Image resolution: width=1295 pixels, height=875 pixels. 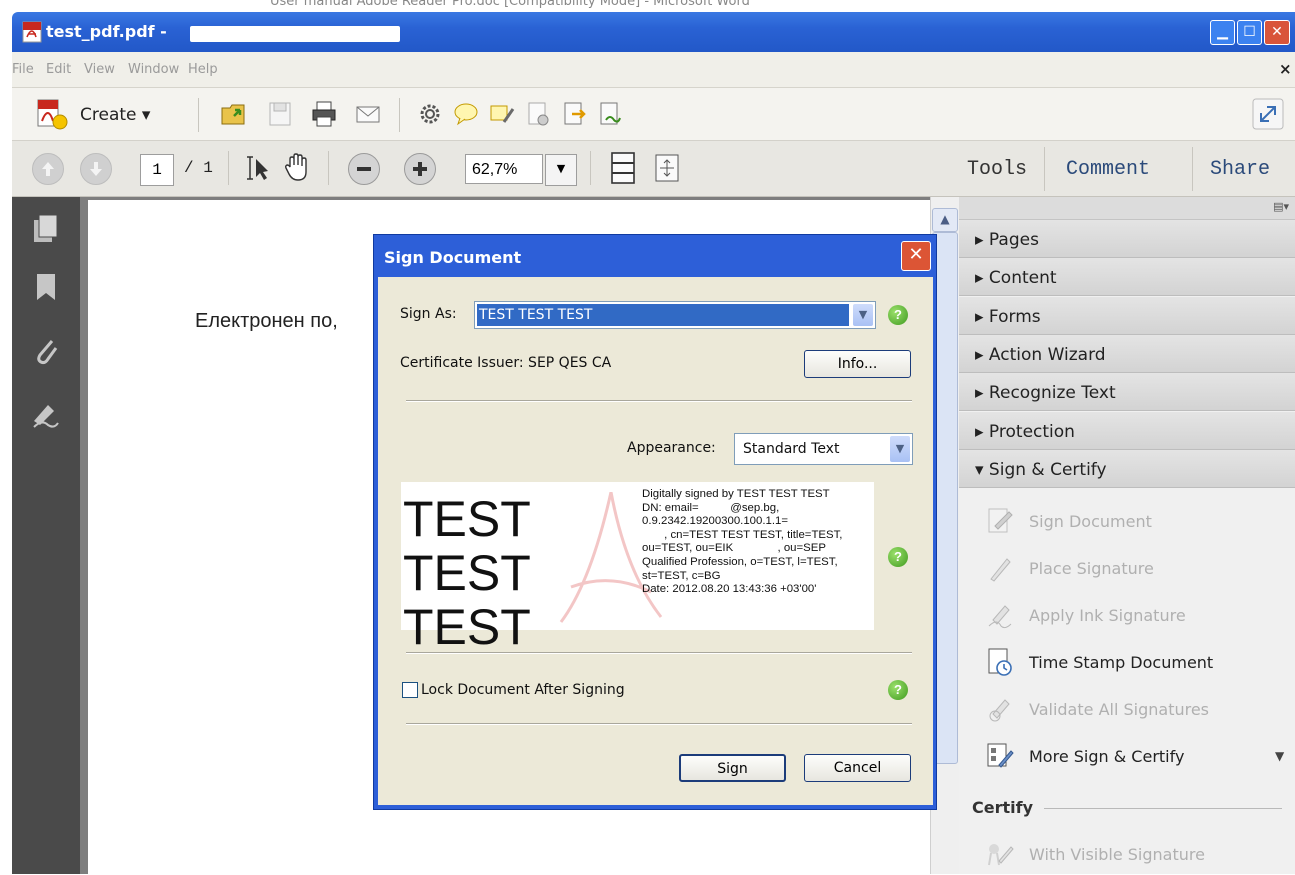 What do you see at coordinates (561, 170) in the screenshot?
I see `zoom-dropdown-icon: ▼` at bounding box center [561, 170].